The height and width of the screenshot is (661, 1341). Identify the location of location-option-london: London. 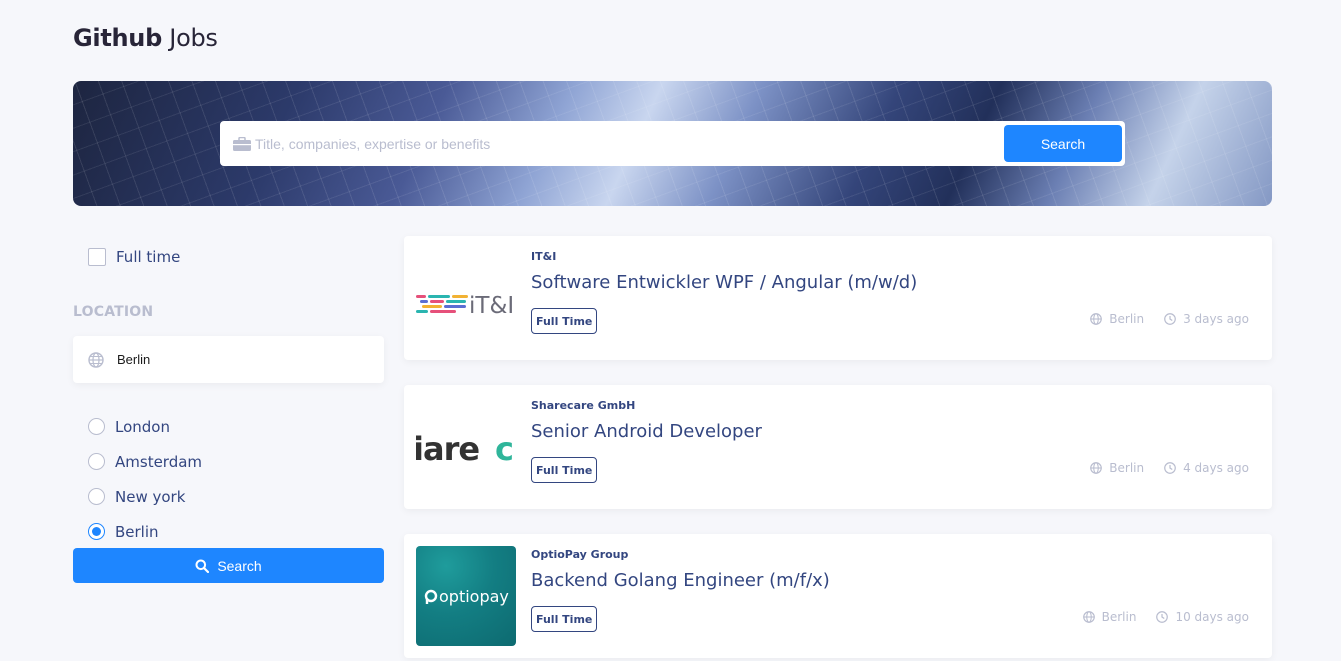
(145, 426).